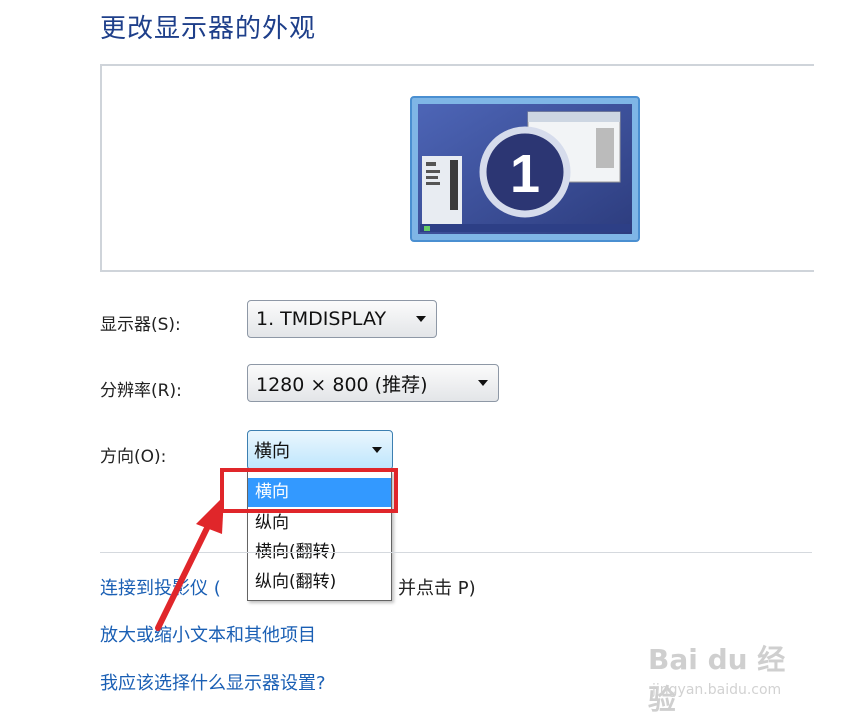 The image size is (852, 719). What do you see at coordinates (319, 523) in the screenshot?
I see `dropdown-option-portrait: 纵向` at bounding box center [319, 523].